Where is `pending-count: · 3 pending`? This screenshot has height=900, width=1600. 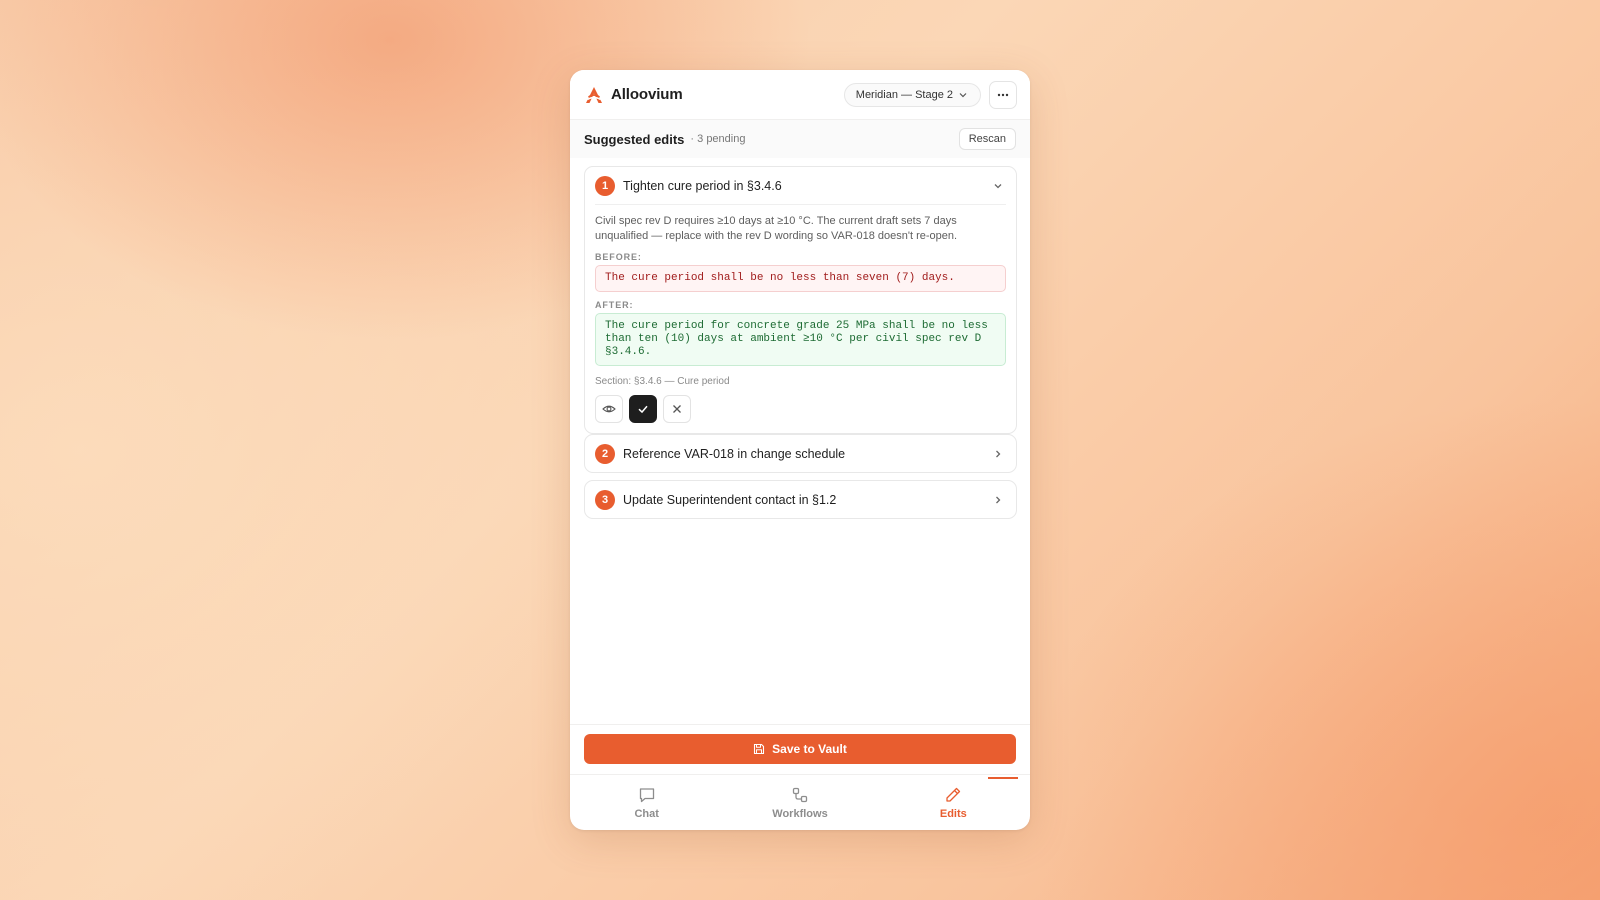 pending-count: · 3 pending is located at coordinates (718, 139).